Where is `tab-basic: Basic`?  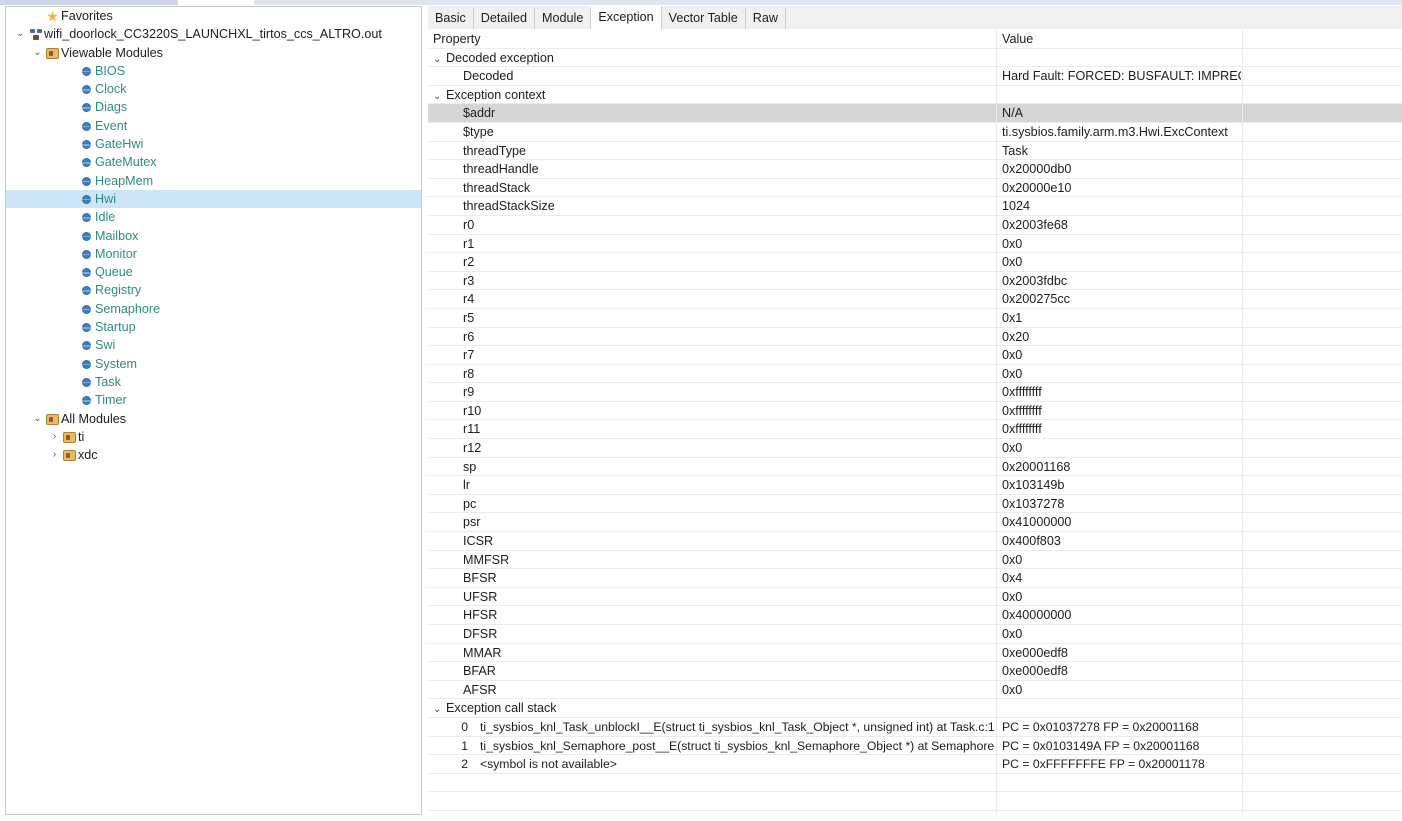 tab-basic: Basic is located at coordinates (451, 19).